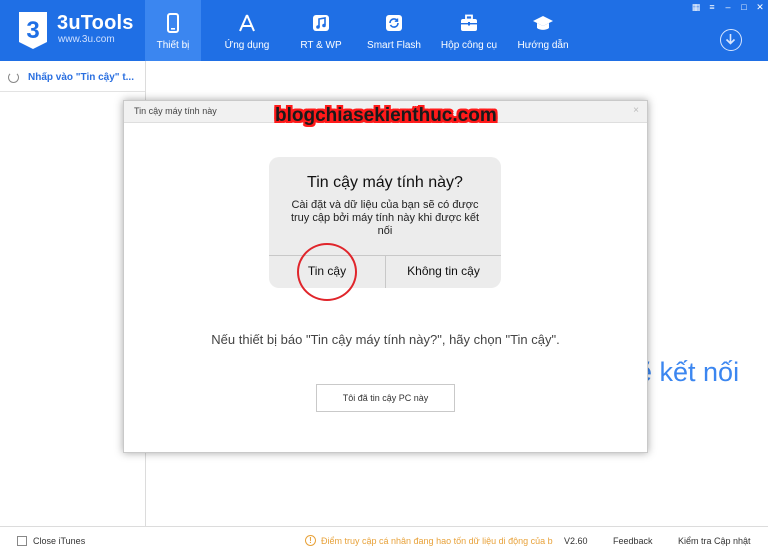 The height and width of the screenshot is (552, 768). What do you see at coordinates (576, 541) in the screenshot?
I see `version-label: V2.60` at bounding box center [576, 541].